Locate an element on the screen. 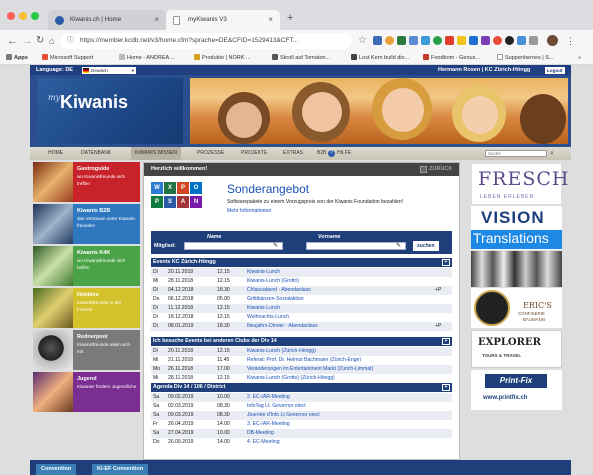  event-title: Kiwanis-Lunch (Zürich-Höngg) is located at coordinates (281, 351).